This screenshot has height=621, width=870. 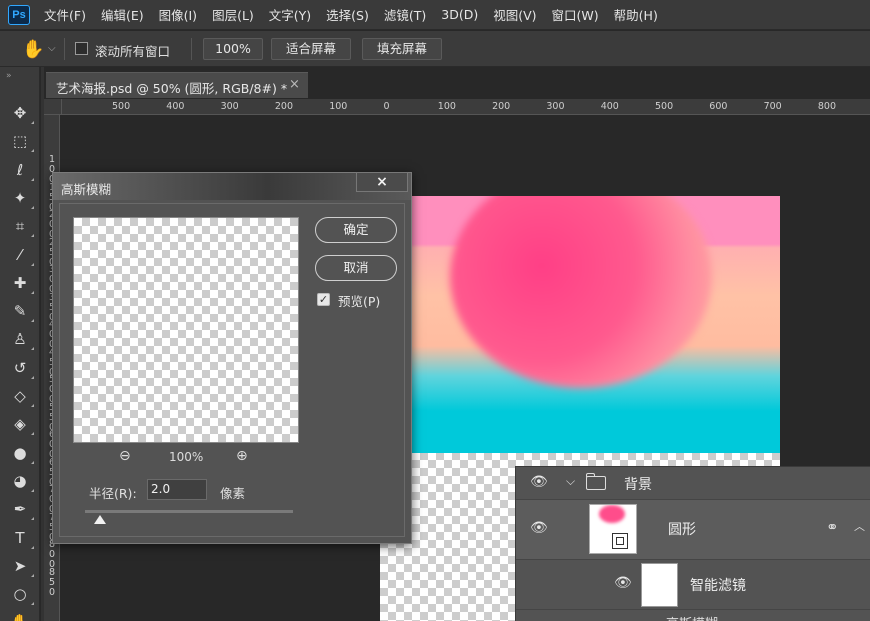 I want to click on preview-zoom-level: 100%, so click(x=186, y=457).